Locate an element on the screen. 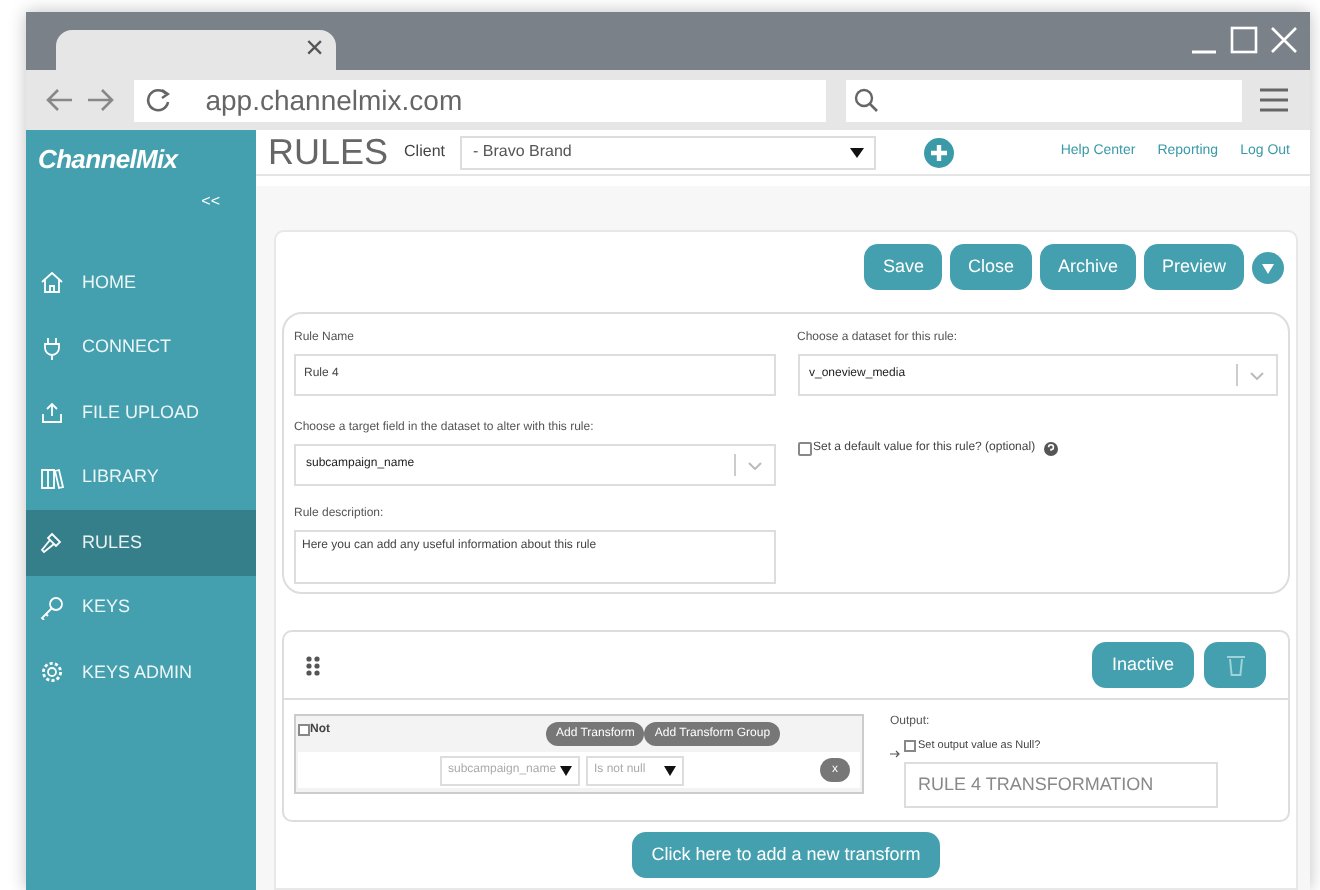 The width and height of the screenshot is (1320, 890). browser-tab: × is located at coordinates (196, 50).